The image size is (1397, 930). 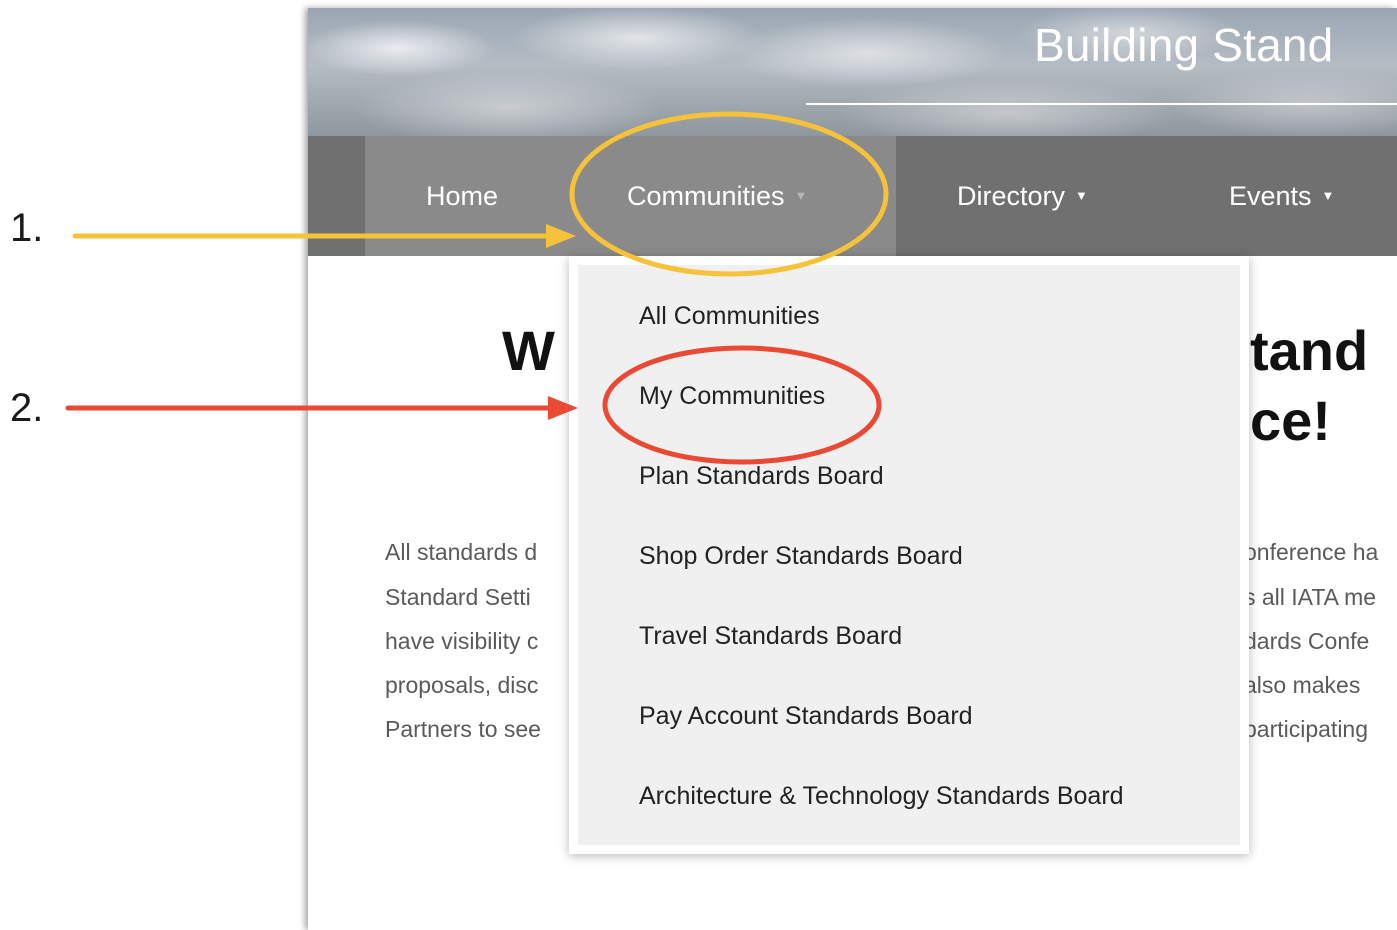 I want to click on page-heading-right-1: tand, so click(x=1309, y=350).